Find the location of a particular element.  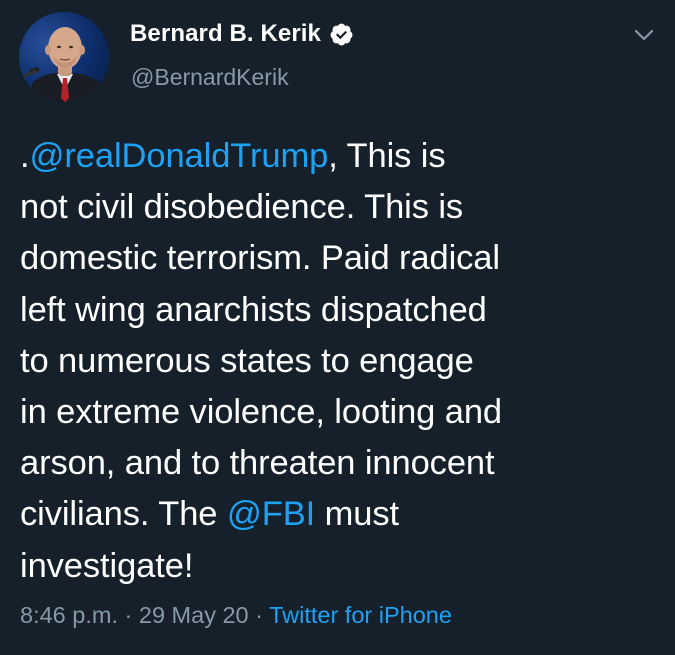

author-avatar is located at coordinates (64, 57).